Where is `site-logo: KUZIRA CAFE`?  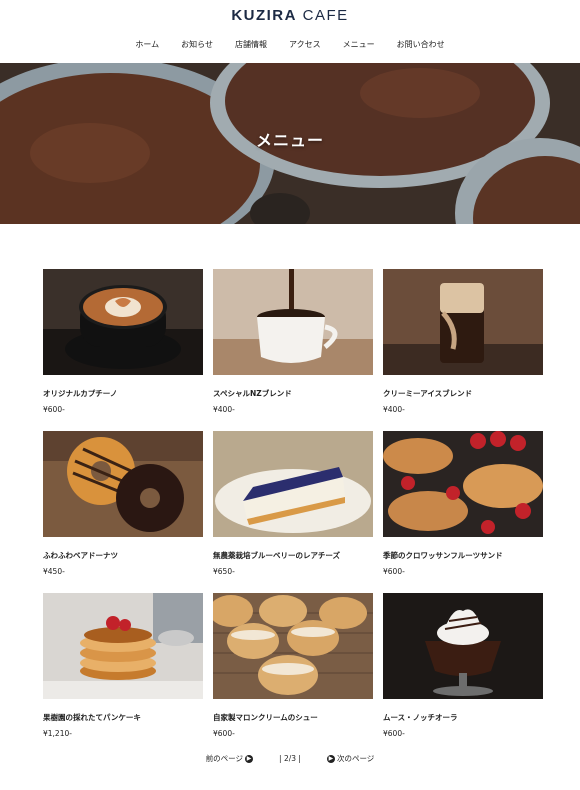
site-logo: KUZIRA CAFE is located at coordinates (290, 15).